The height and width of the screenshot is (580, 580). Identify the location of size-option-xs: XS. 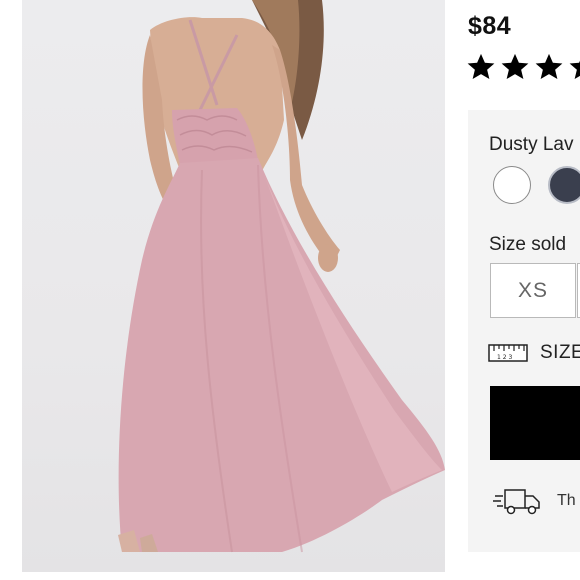
(533, 290).